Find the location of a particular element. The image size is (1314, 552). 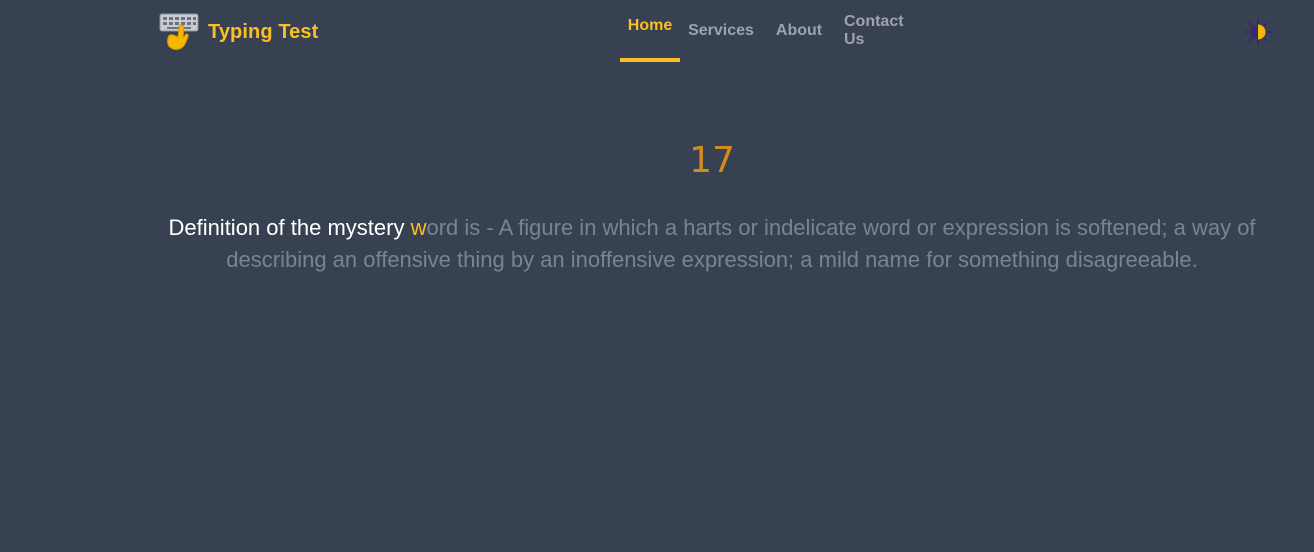

nav-item-about: About is located at coordinates (799, 31).